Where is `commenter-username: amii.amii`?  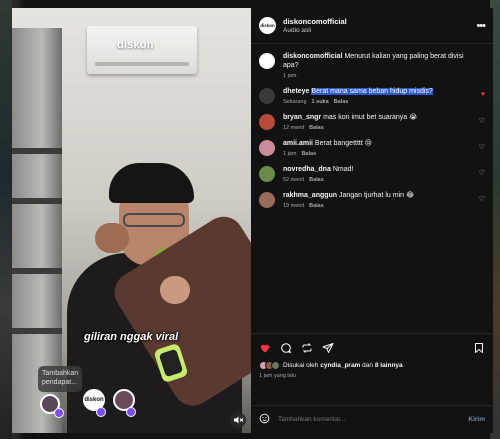
commenter-username: amii.amii is located at coordinates (298, 143).